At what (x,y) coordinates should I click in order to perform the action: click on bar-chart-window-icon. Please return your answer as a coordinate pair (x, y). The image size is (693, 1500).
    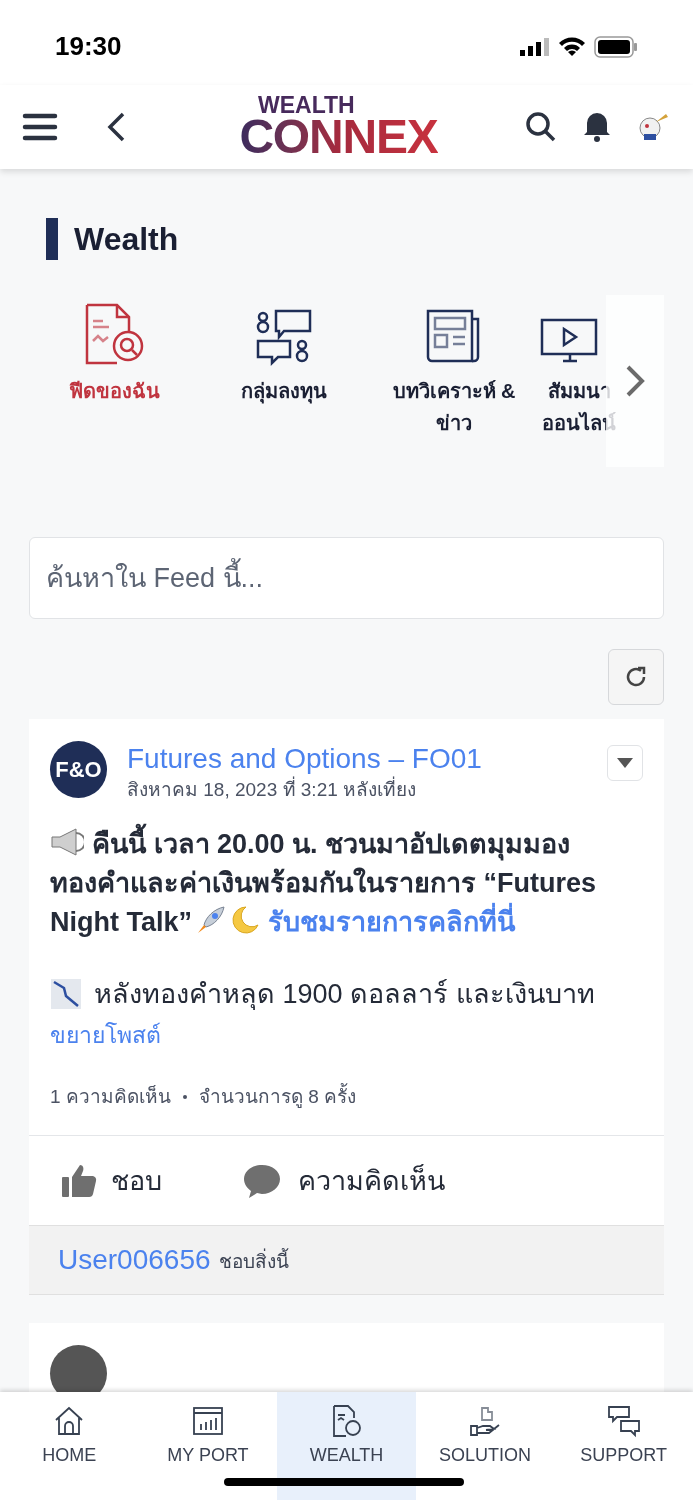
    Looking at the image, I should click on (207, 1421).